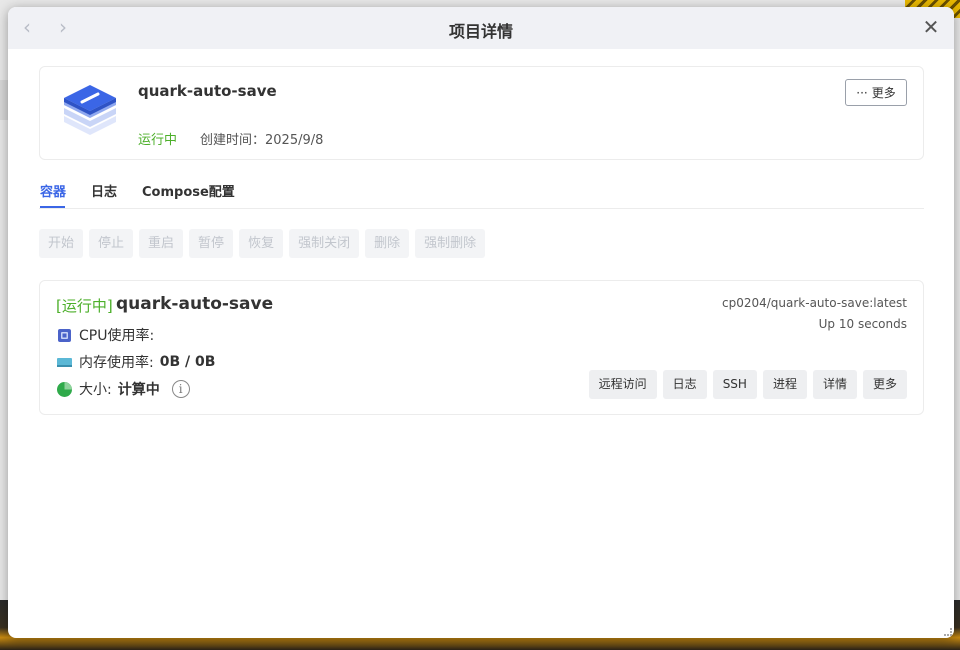 This screenshot has height=650, width=960. What do you see at coordinates (834, 384) in the screenshot?
I see `details-button: 详情` at bounding box center [834, 384].